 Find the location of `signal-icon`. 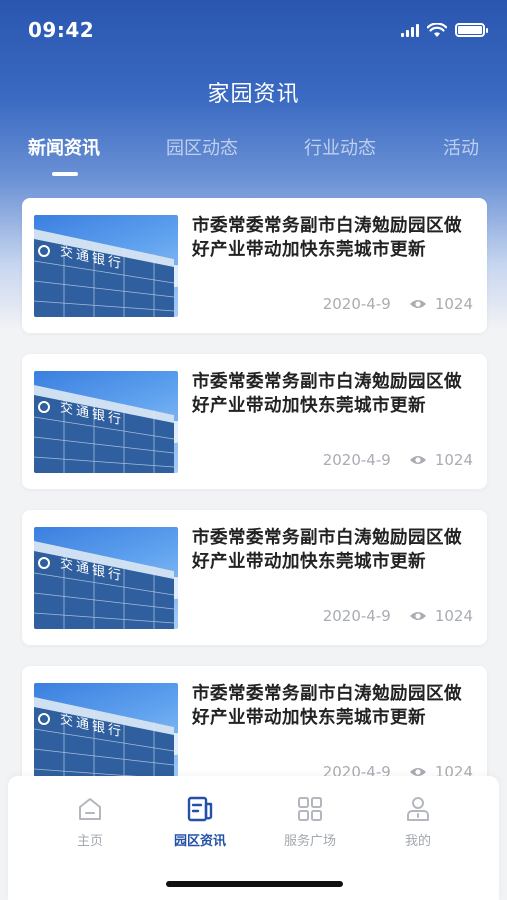

signal-icon is located at coordinates (410, 30).